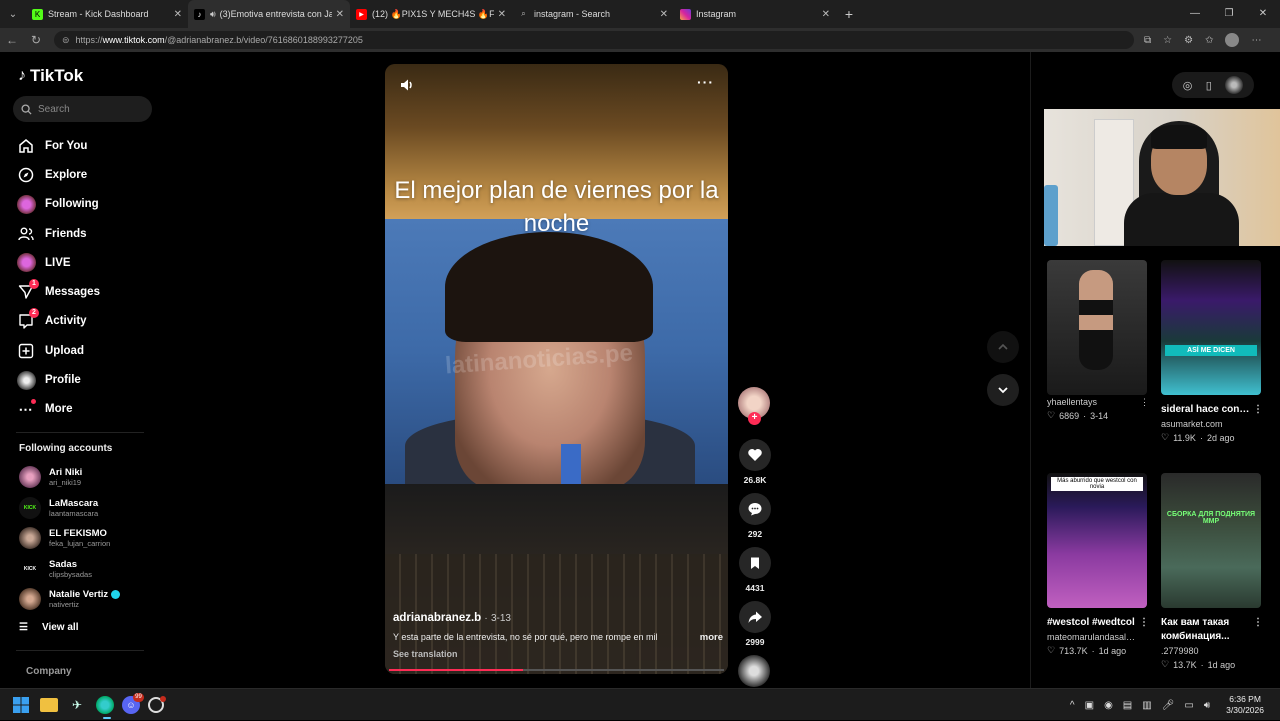  What do you see at coordinates (431, 14) in the screenshot?
I see `browser-tab: ▶ (12) 🔥PIX1S Y MECH4S 🔥FIESTA ✕` at bounding box center [431, 14].